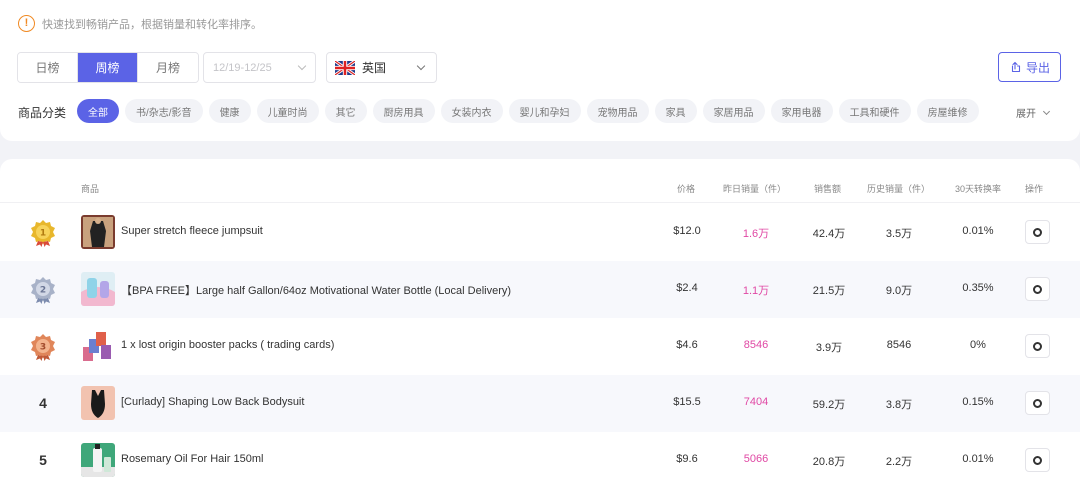 The height and width of the screenshot is (495, 1080). Describe the element at coordinates (287, 111) in the screenshot. I see `category-chip: 儿童时尚` at that location.